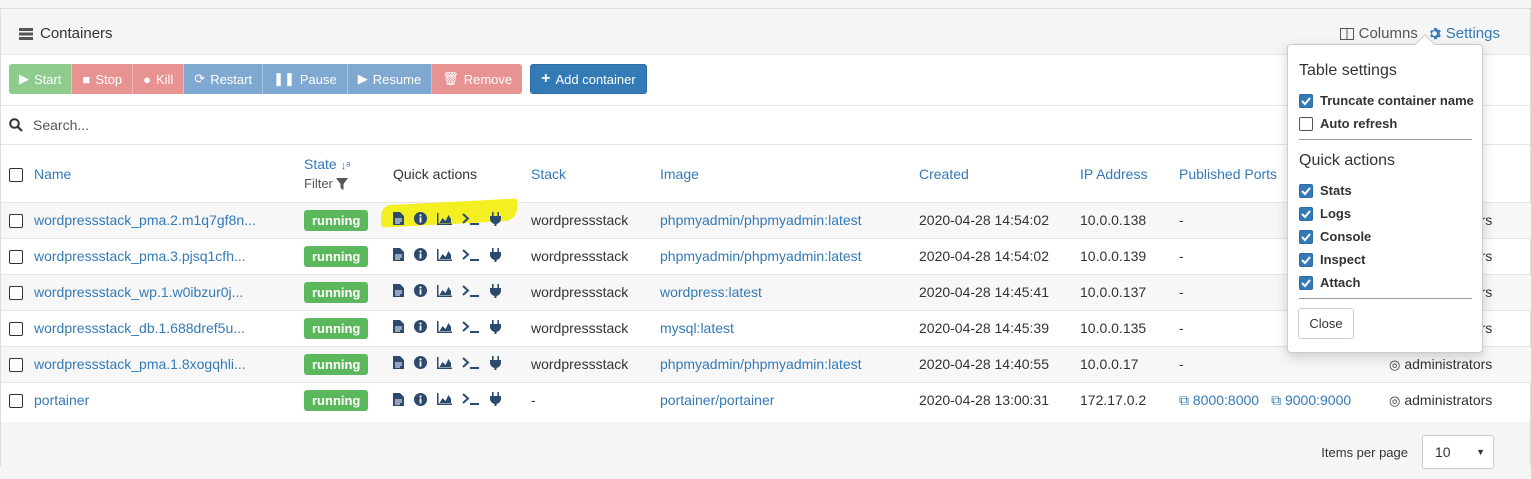 This screenshot has height=479, width=1531. Describe the element at coordinates (1395, 400) in the screenshot. I see `eye-slash-icon: ◎` at that location.